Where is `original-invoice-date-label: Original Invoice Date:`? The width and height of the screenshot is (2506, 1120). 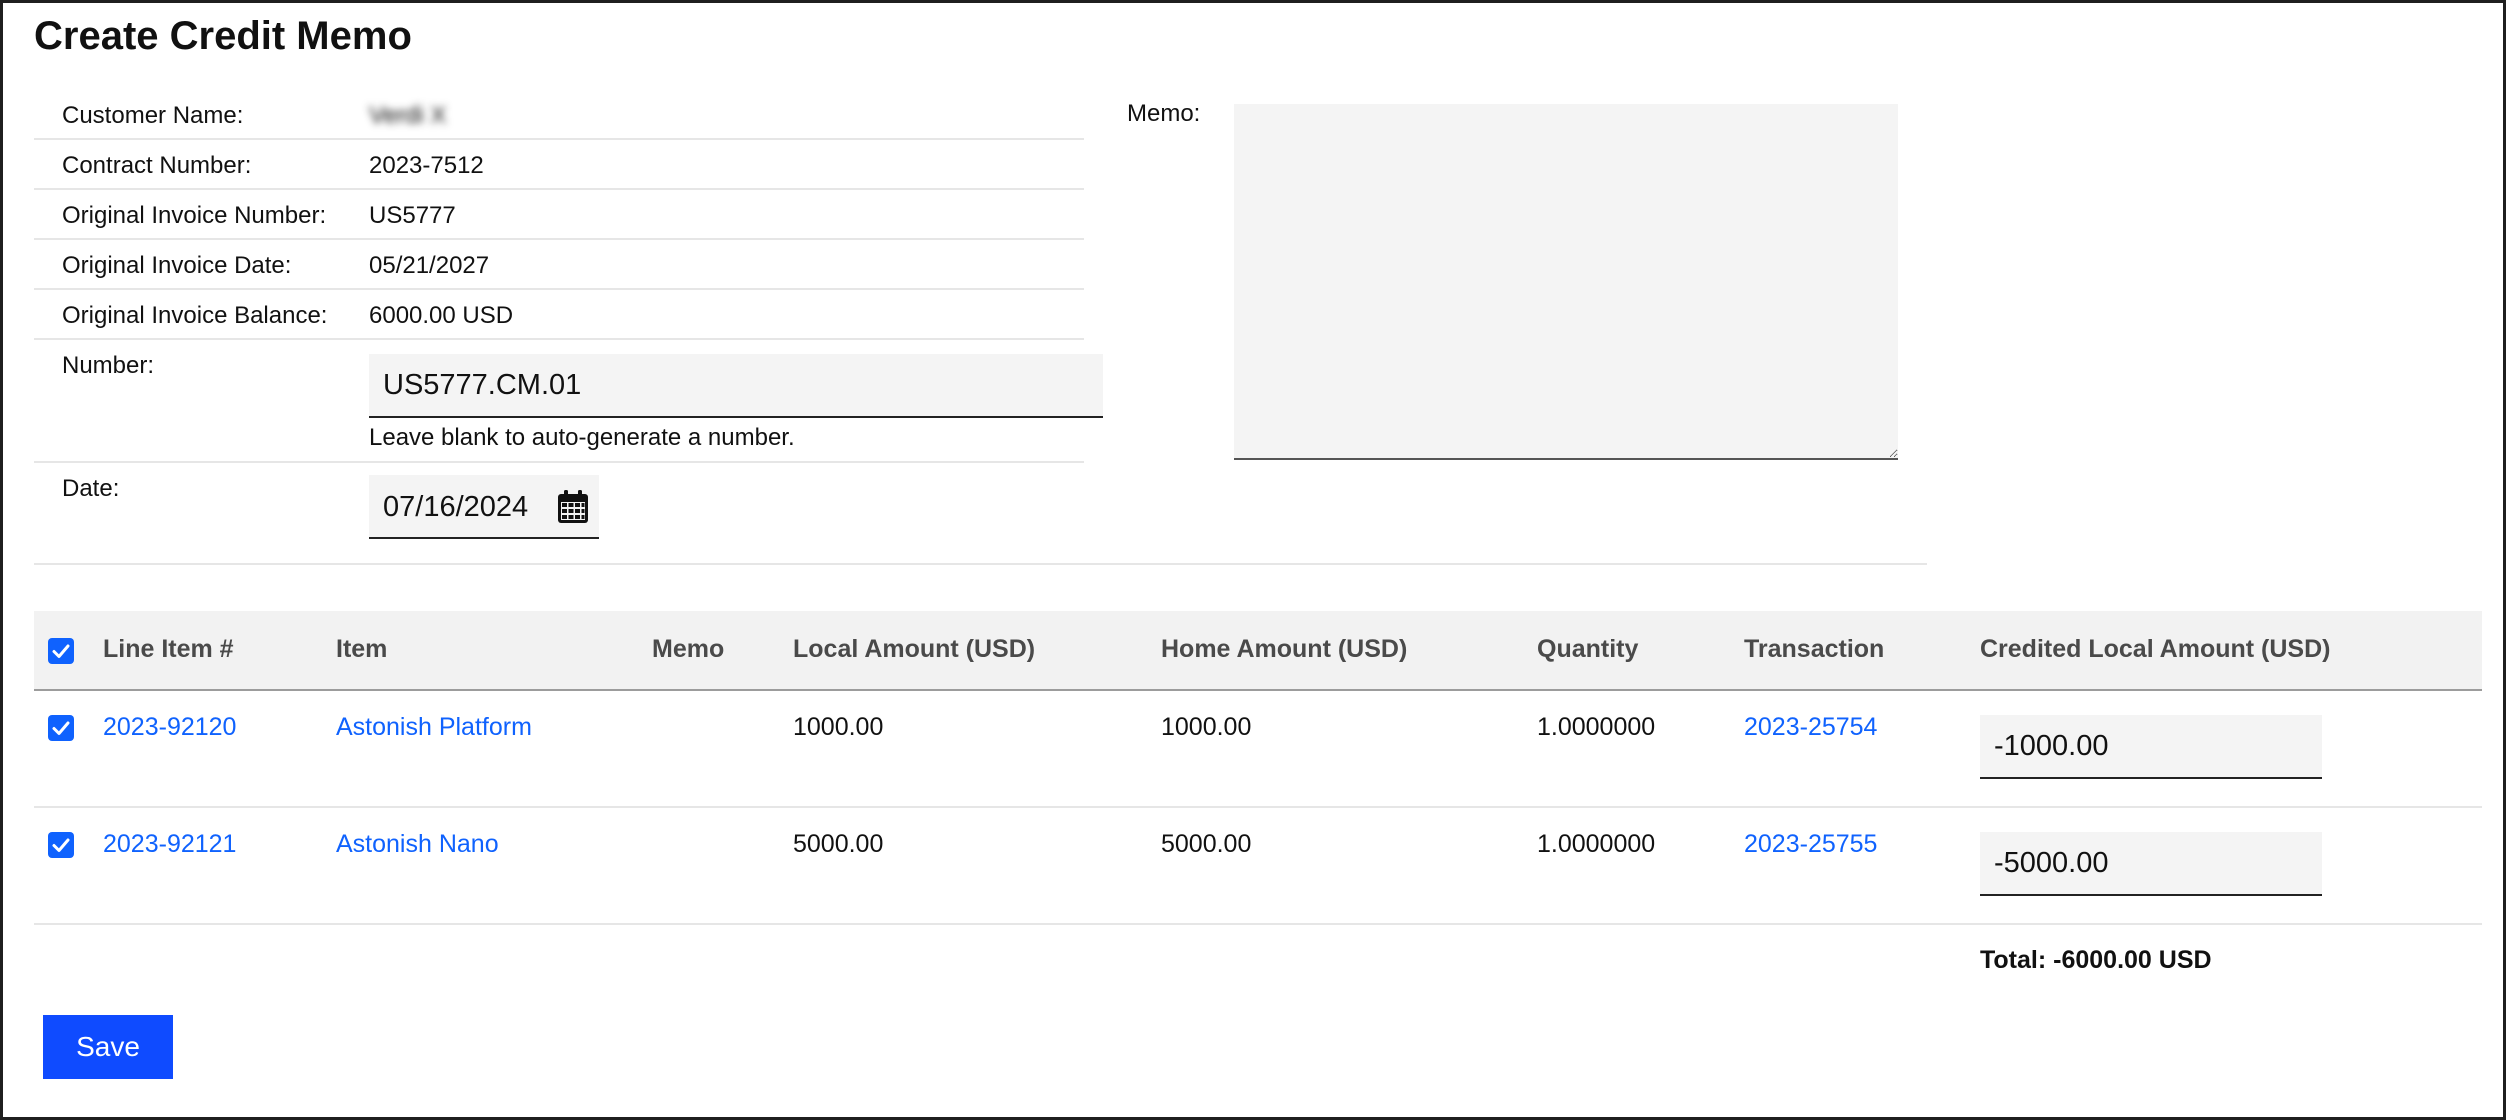
original-invoice-date-label: Original Invoice Date: is located at coordinates (177, 265).